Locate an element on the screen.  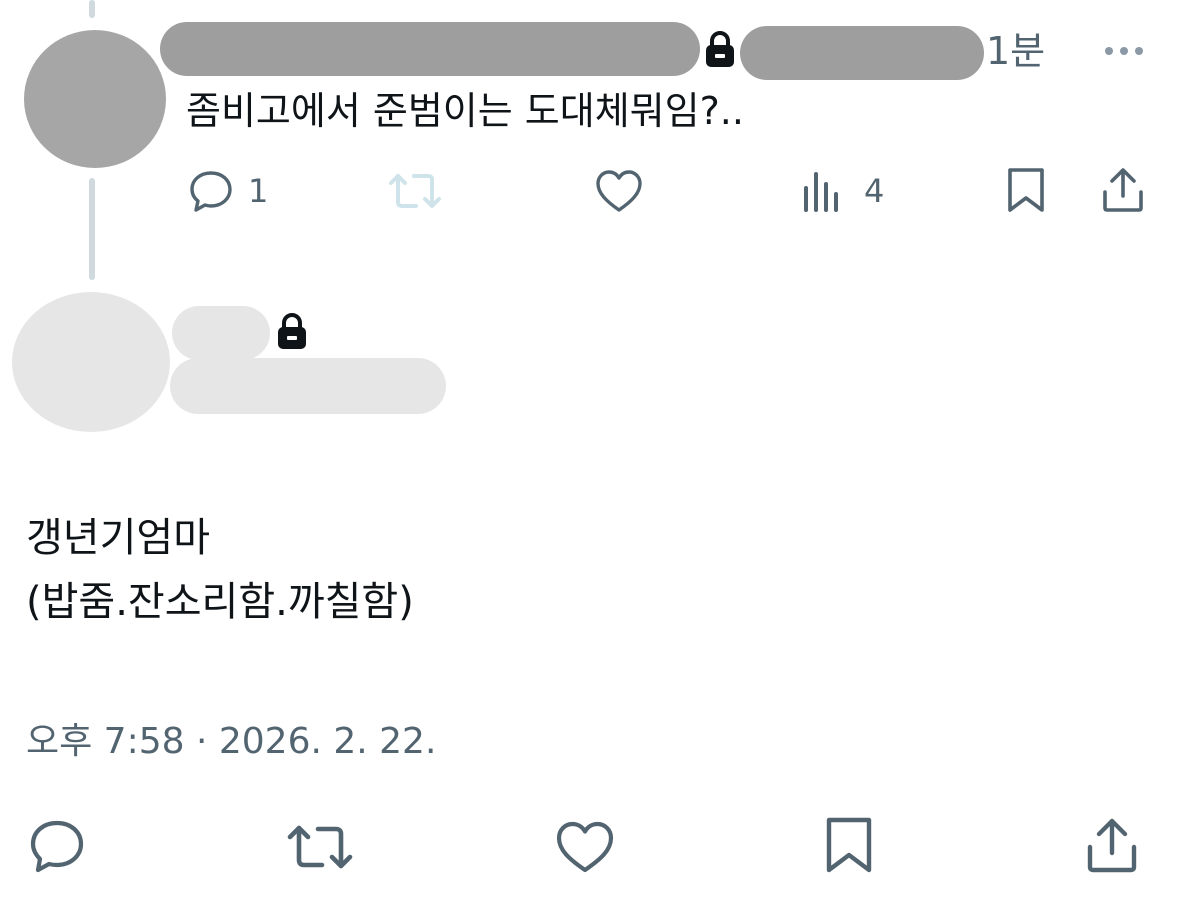
views-button: 4 is located at coordinates (843, 191).